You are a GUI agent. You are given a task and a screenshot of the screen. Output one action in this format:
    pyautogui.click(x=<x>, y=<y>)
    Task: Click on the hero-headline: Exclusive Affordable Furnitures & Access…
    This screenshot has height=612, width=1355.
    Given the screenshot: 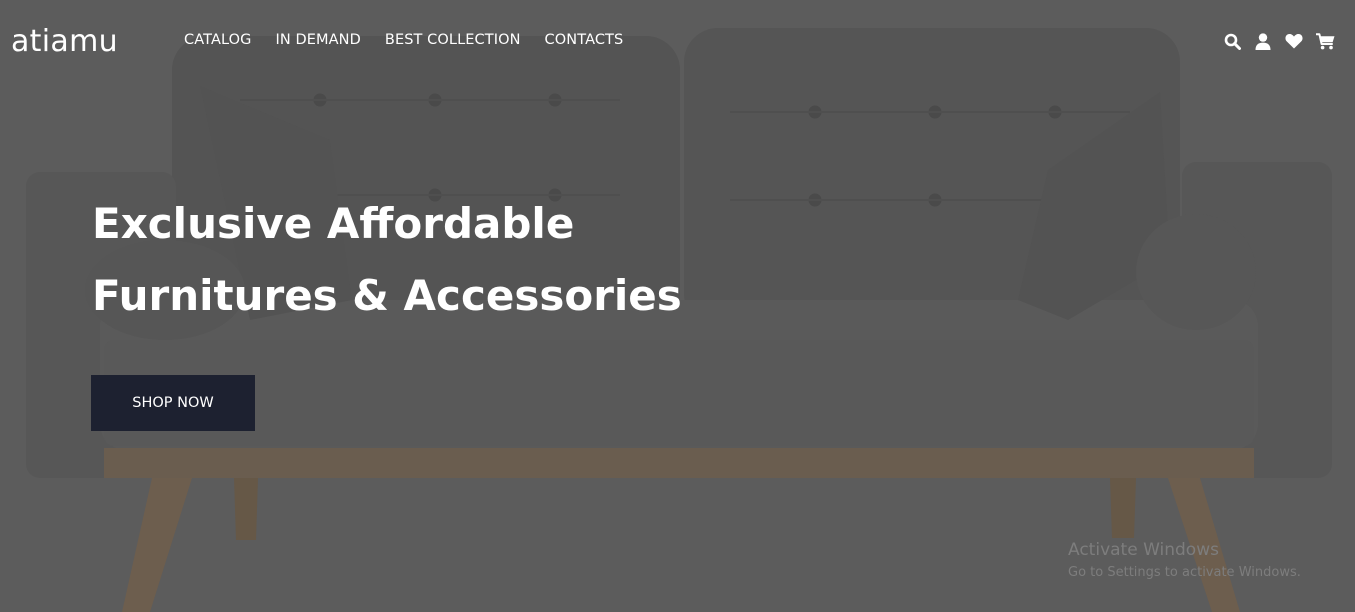 What is the action you would take?
    pyautogui.click(x=412, y=260)
    